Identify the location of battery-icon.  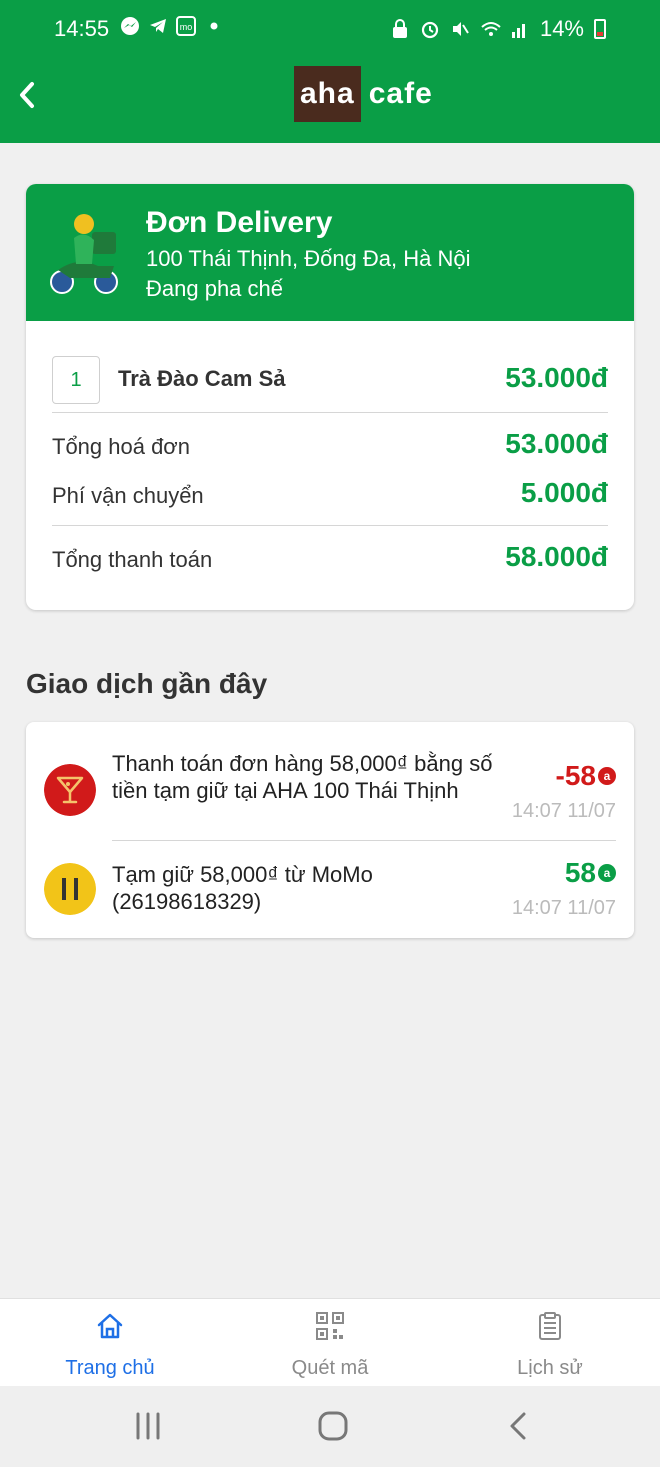
(600, 29).